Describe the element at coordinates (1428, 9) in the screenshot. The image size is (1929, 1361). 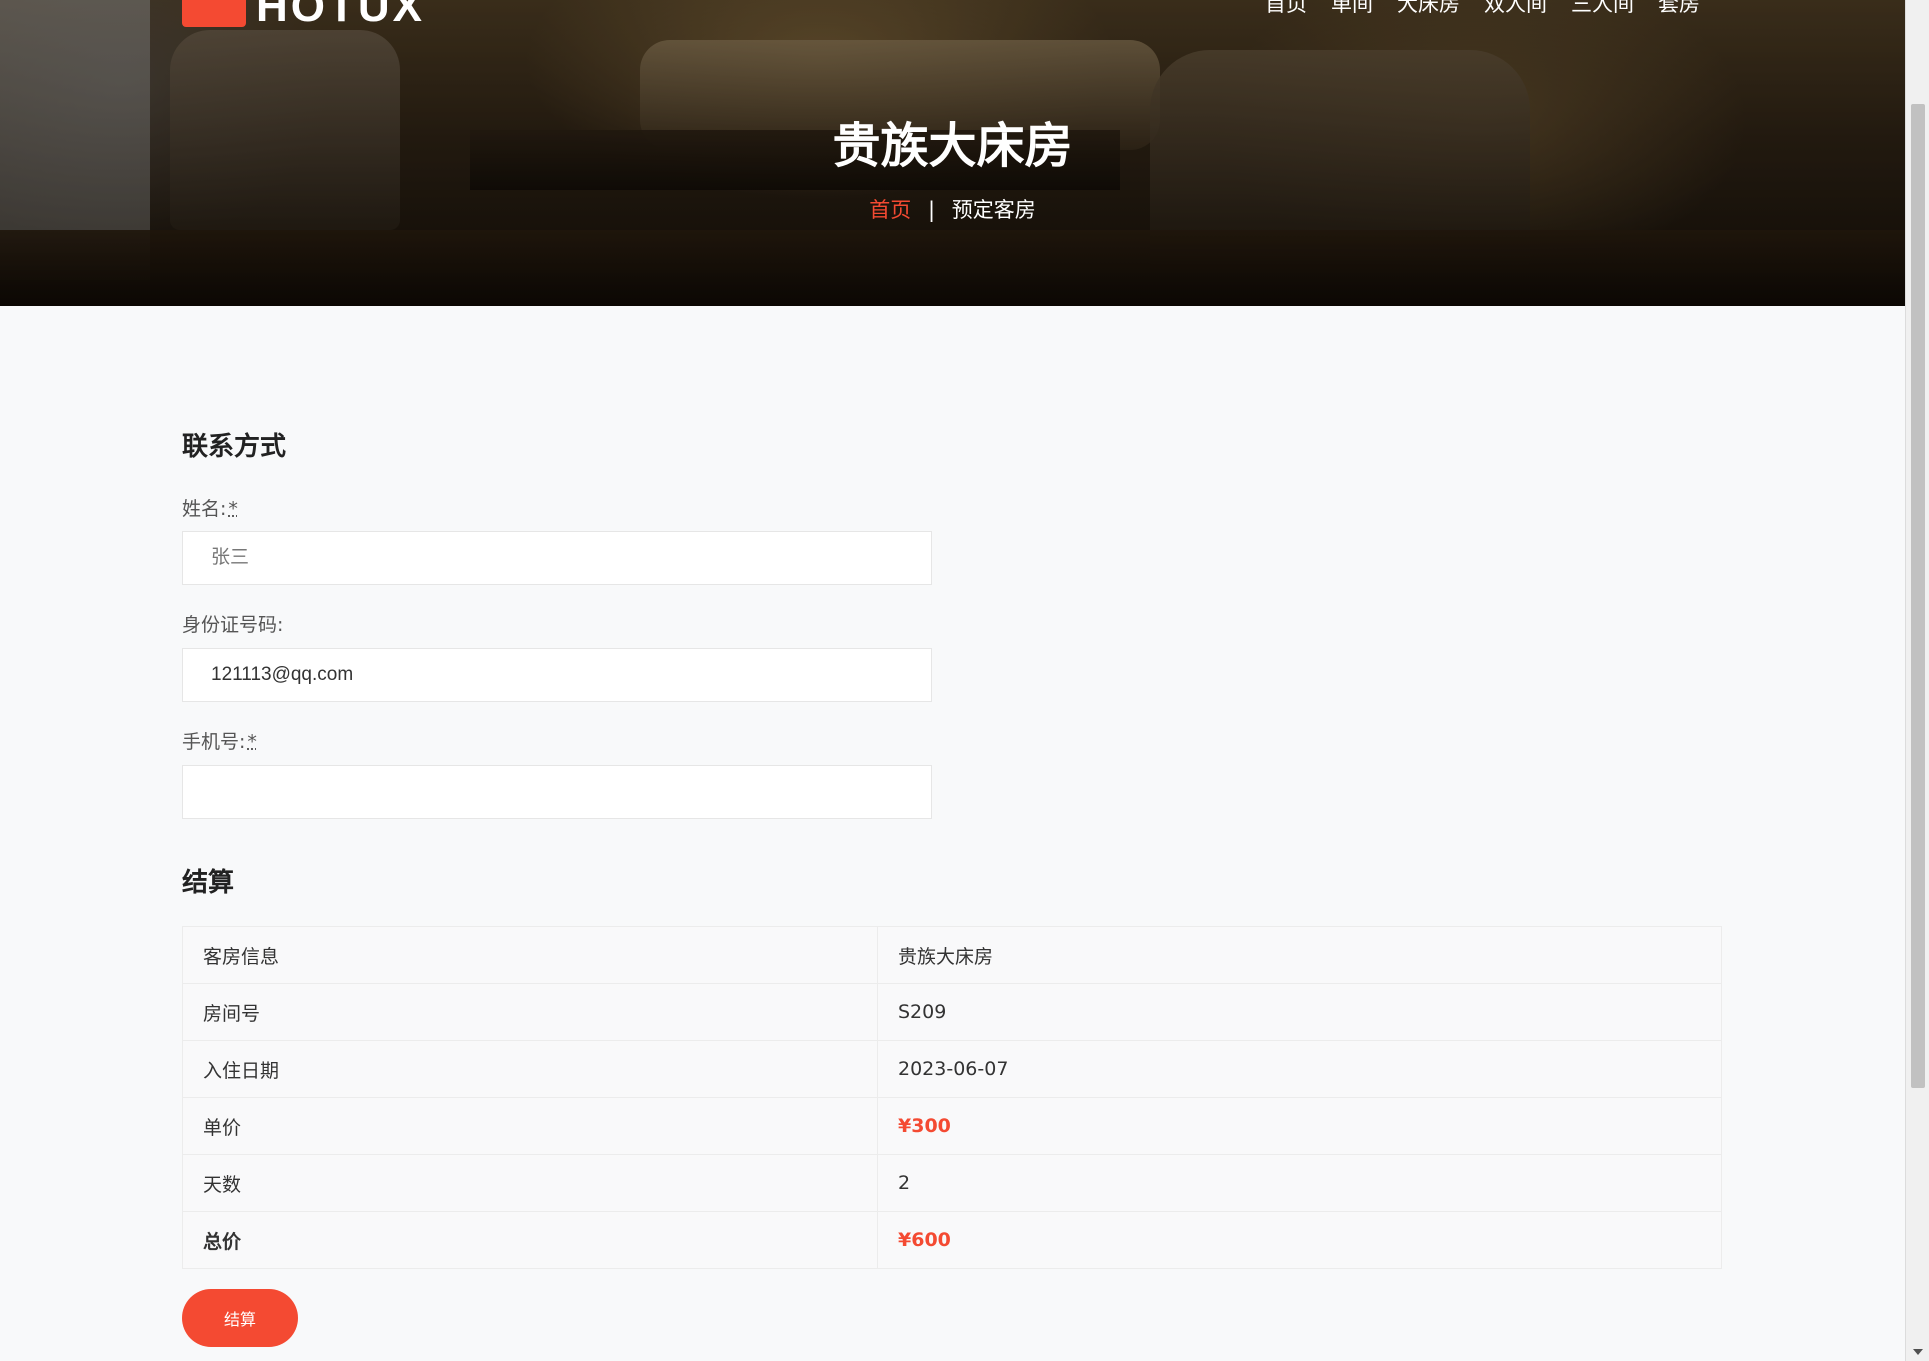
I see `nav-item-king: 大床房` at that location.